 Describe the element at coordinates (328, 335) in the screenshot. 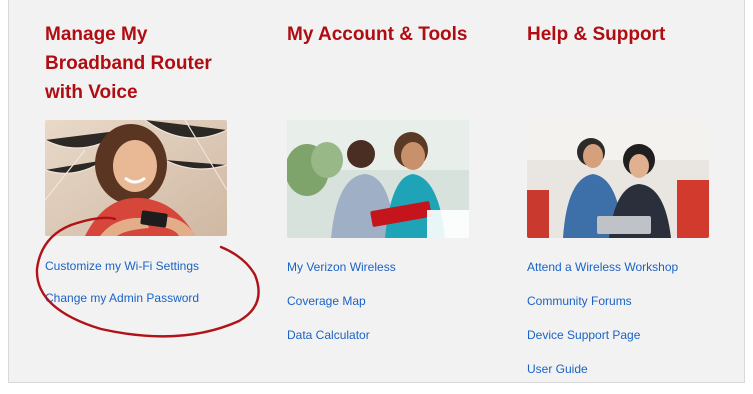

I see `link-data-calculator: Data Calculator` at that location.